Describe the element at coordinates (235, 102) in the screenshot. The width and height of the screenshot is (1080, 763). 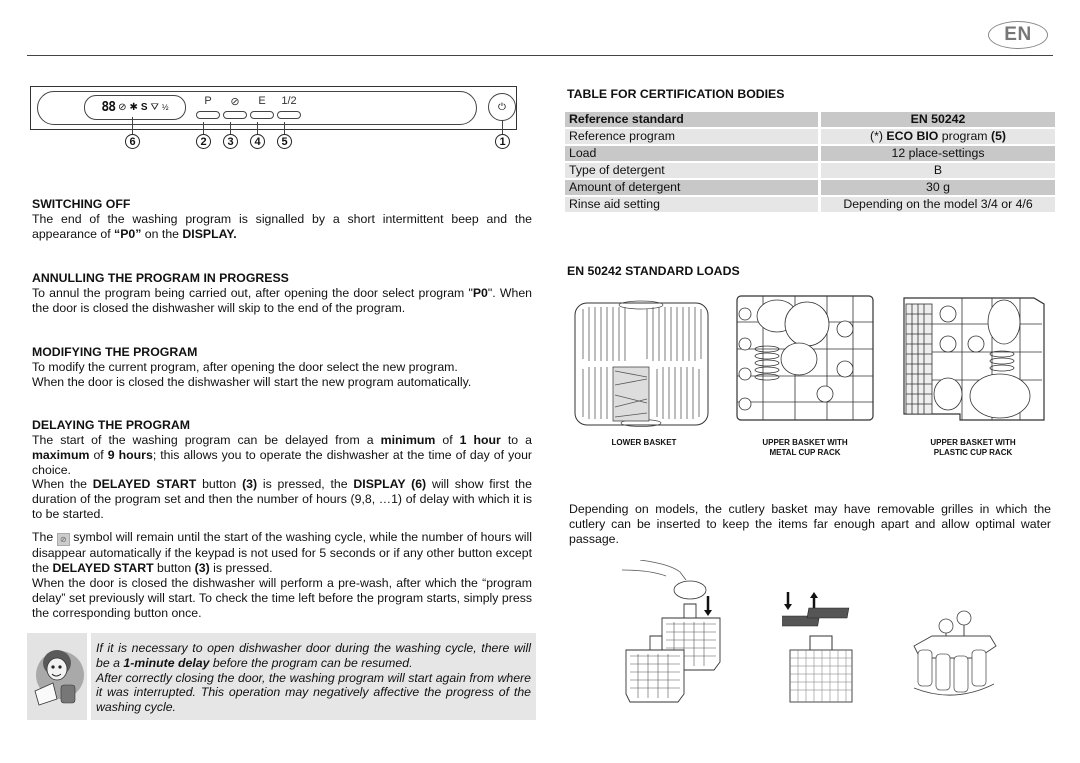
I see `delay-button-label: ⊘` at that location.